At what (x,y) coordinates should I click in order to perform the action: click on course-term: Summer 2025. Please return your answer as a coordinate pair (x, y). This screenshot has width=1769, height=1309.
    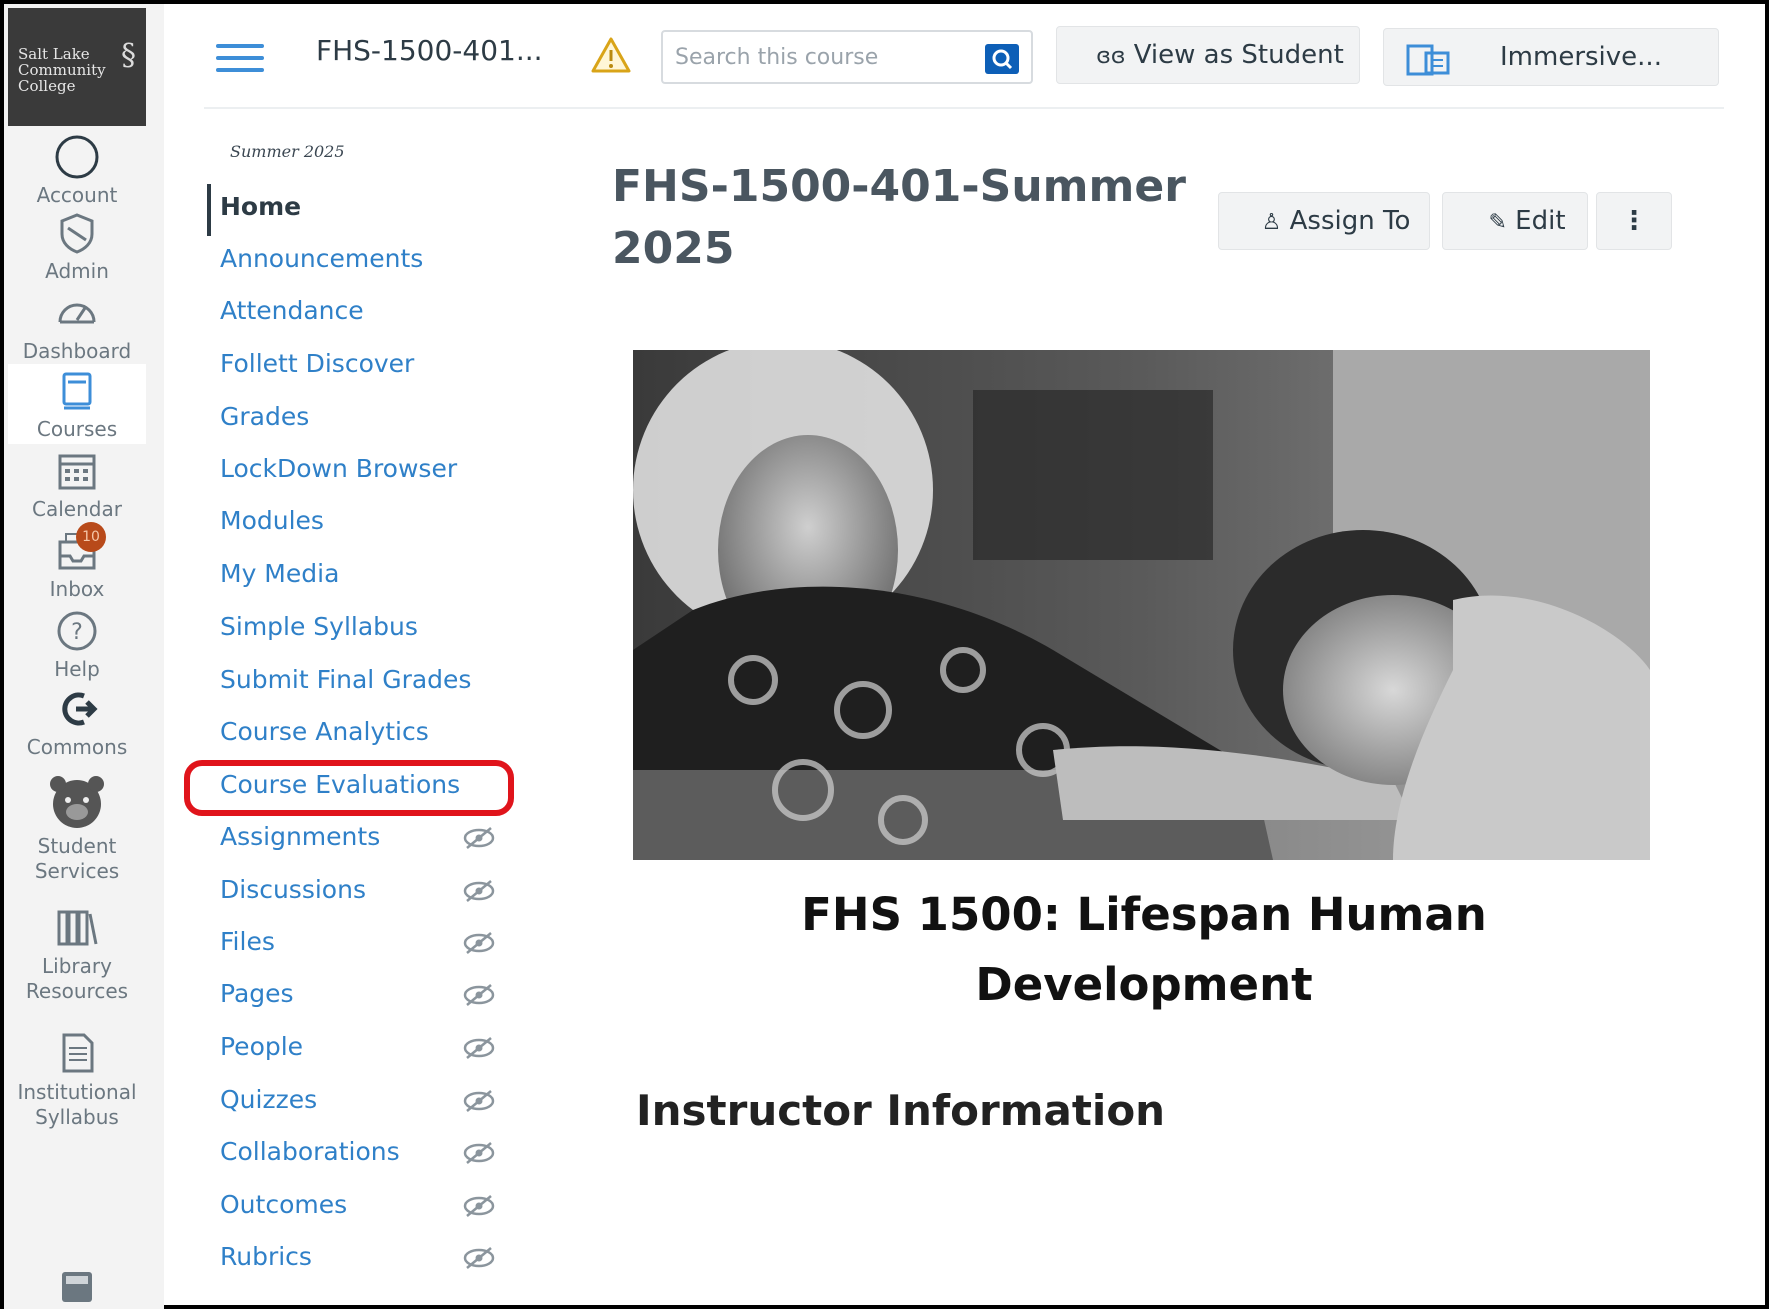
    Looking at the image, I should click on (287, 151).